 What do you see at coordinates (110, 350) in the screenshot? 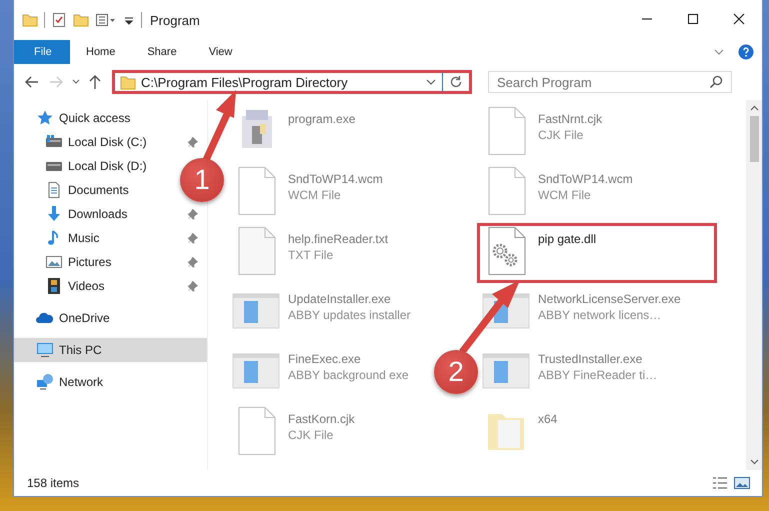
I see `this-pc-item: This PC` at bounding box center [110, 350].